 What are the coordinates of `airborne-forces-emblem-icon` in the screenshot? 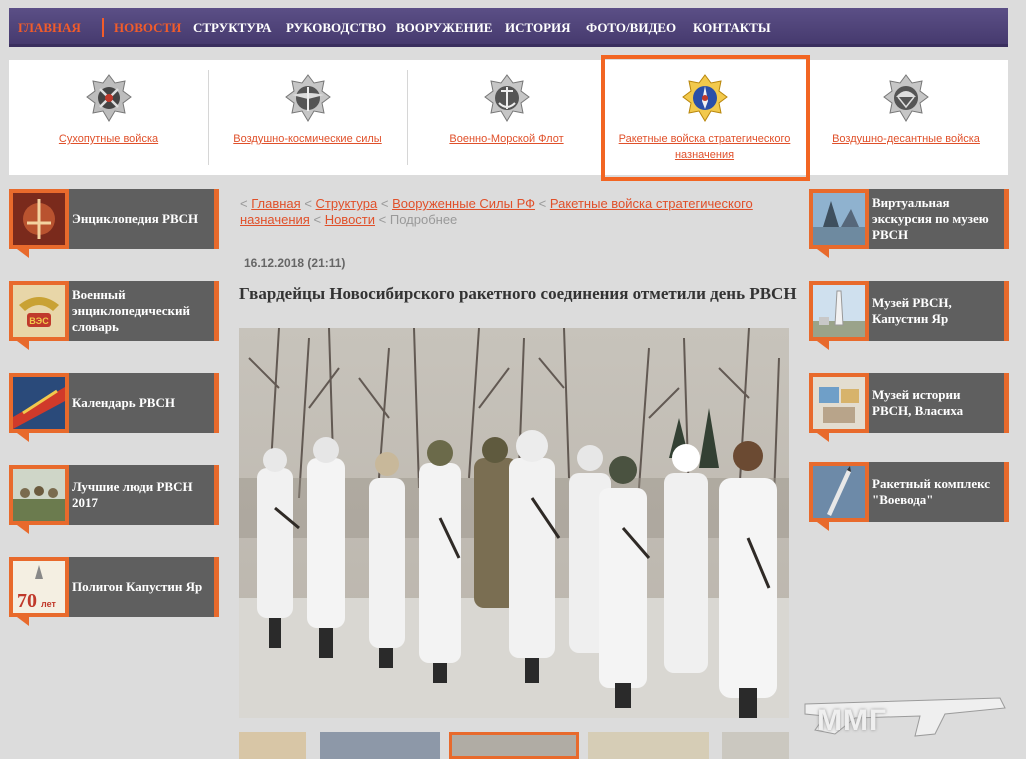 It's located at (906, 98).